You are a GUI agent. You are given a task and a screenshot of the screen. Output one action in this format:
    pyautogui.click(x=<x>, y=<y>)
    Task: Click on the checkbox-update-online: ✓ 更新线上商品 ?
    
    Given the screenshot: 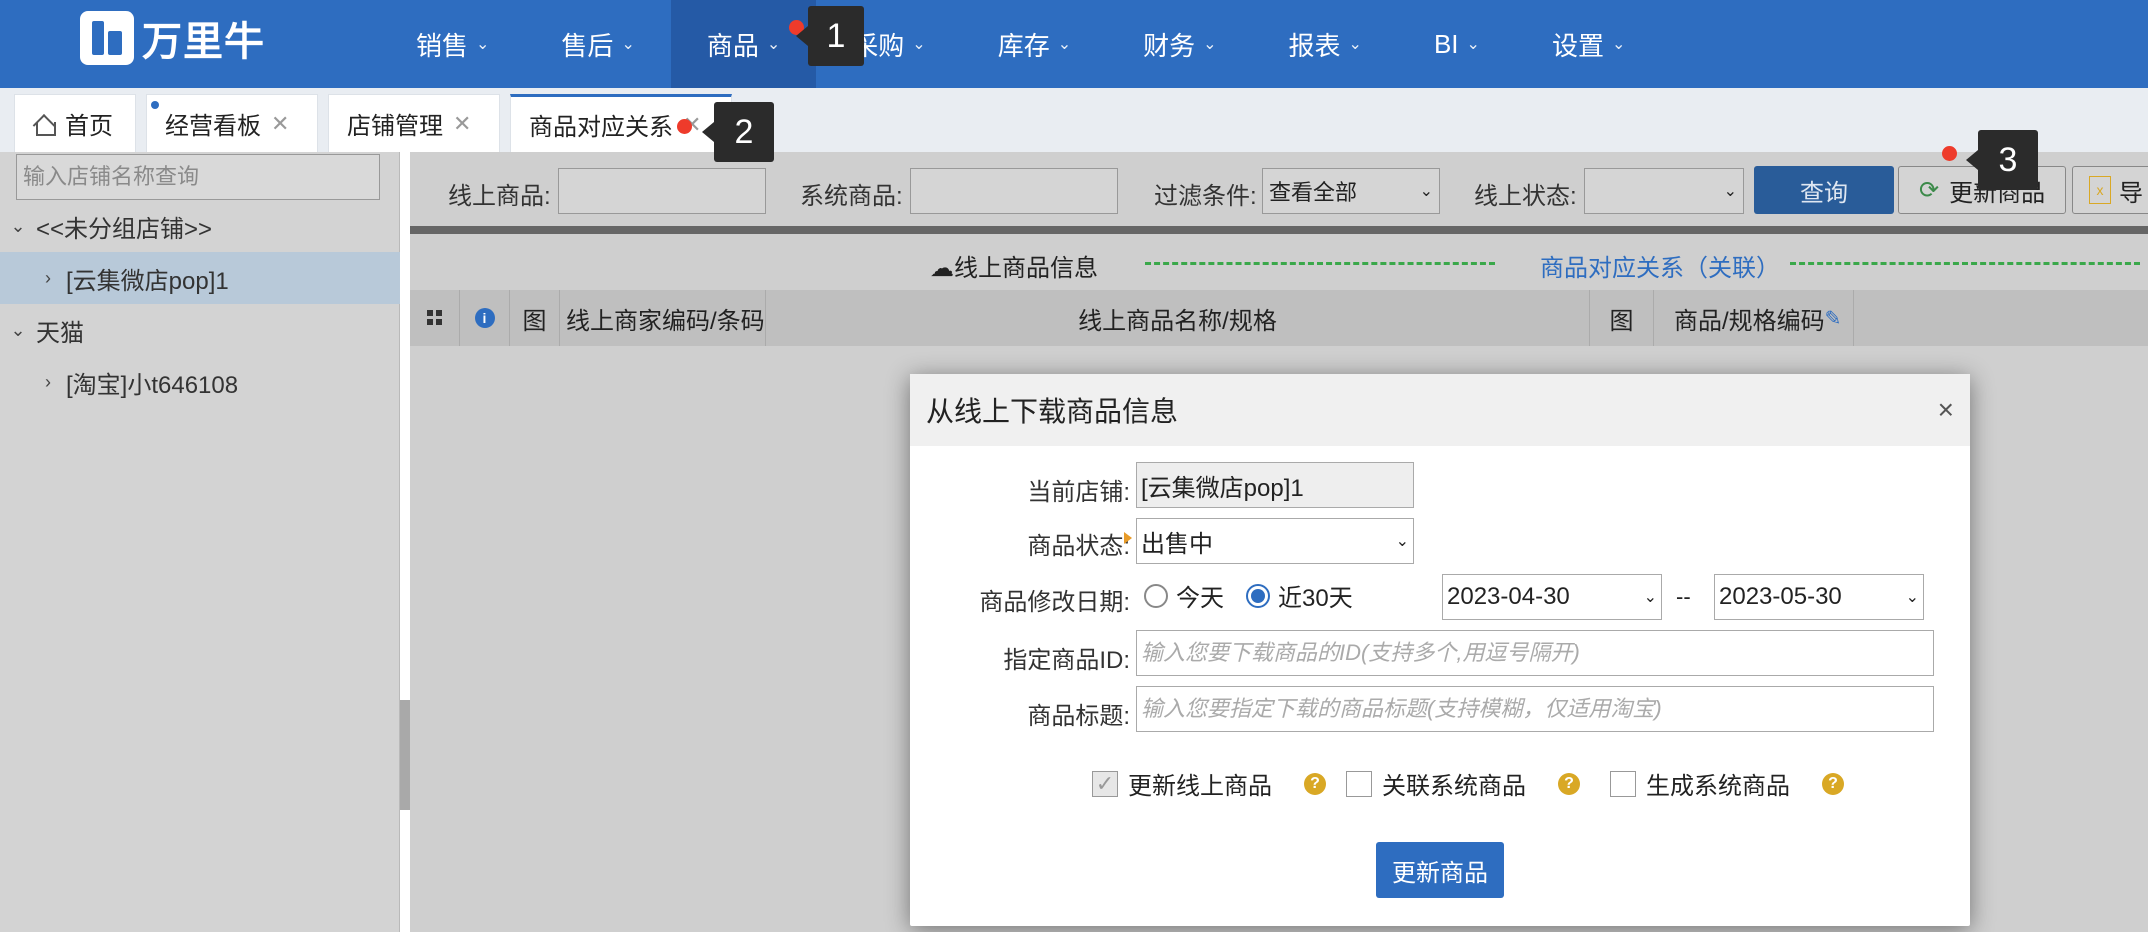 What is the action you would take?
    pyautogui.click(x=1209, y=783)
    